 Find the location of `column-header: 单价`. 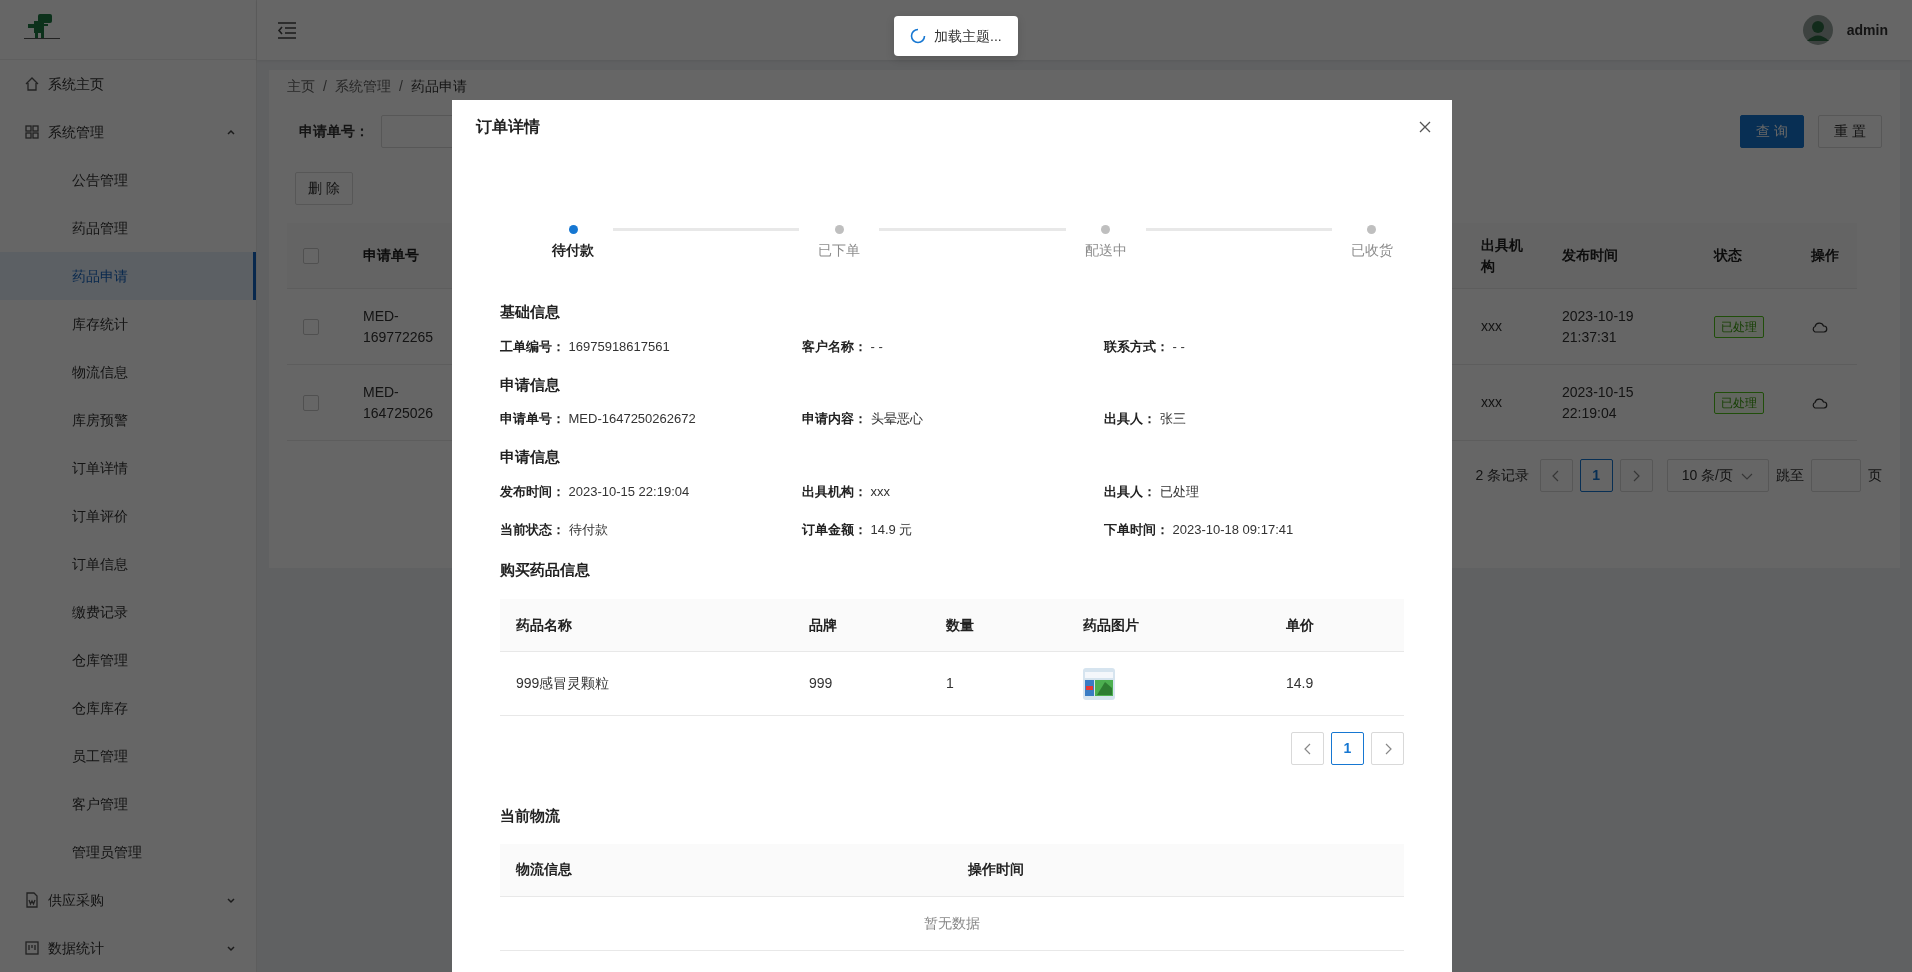

column-header: 单价 is located at coordinates (1337, 625).